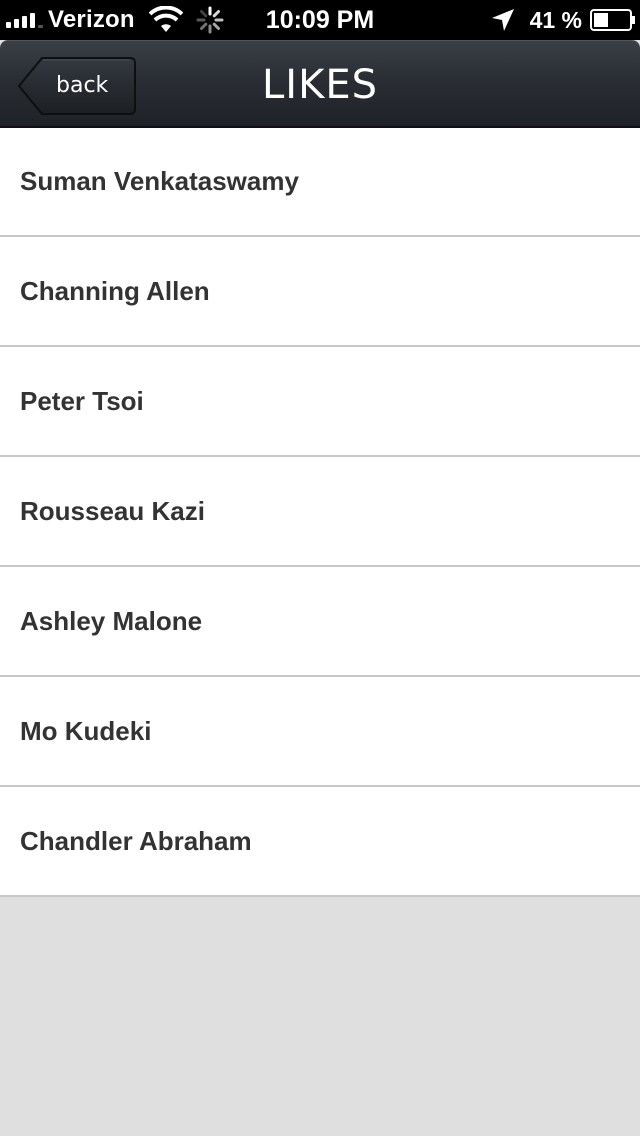  I want to click on navigation-bar: back LIKES, so click(320, 84).